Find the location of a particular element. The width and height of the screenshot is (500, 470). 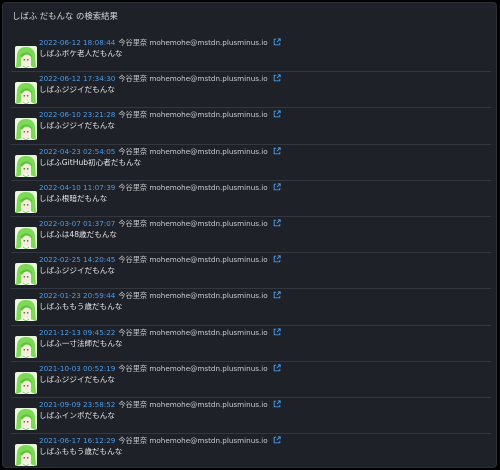

post-date-link: 2022-01-23 20:59:44 is located at coordinates (77, 295).